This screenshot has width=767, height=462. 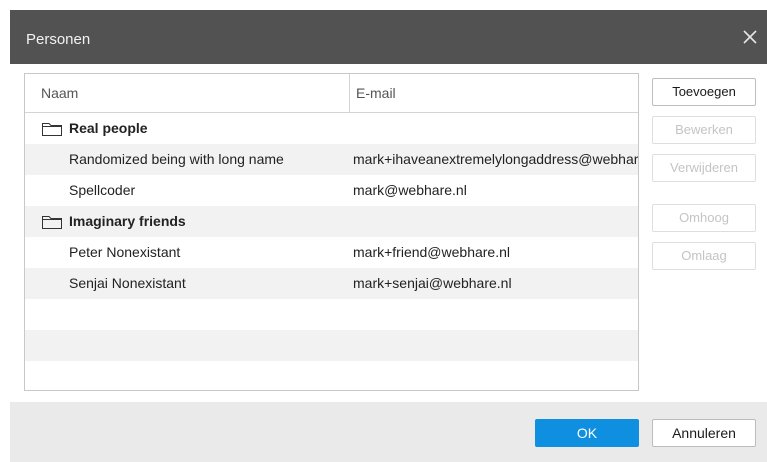 I want to click on group-name: Real people, so click(x=108, y=128).